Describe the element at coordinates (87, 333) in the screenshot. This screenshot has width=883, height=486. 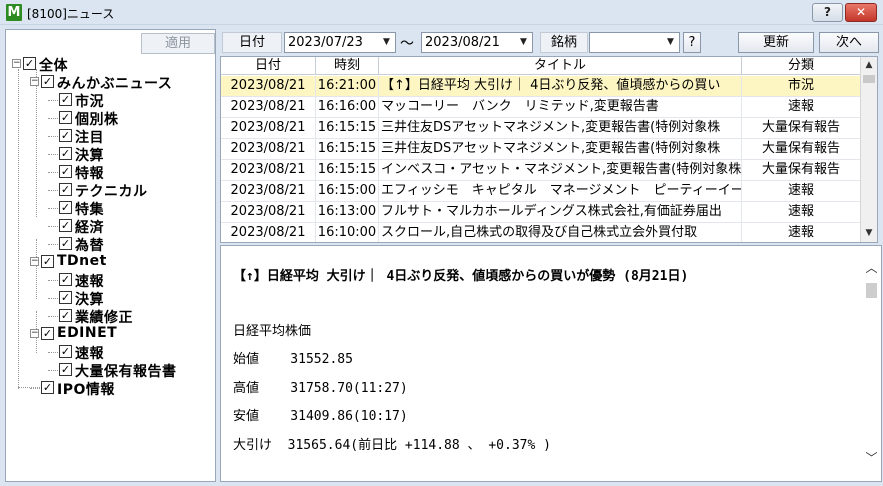
I see `tree-node-label: EDINET` at that location.